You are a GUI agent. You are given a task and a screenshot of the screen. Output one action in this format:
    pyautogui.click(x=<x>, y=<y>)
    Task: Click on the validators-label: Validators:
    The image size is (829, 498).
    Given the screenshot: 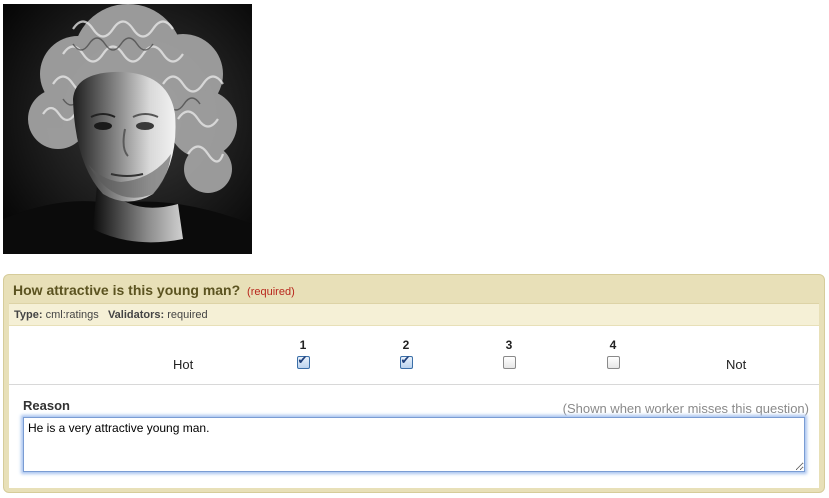 What is the action you would take?
    pyautogui.click(x=136, y=315)
    